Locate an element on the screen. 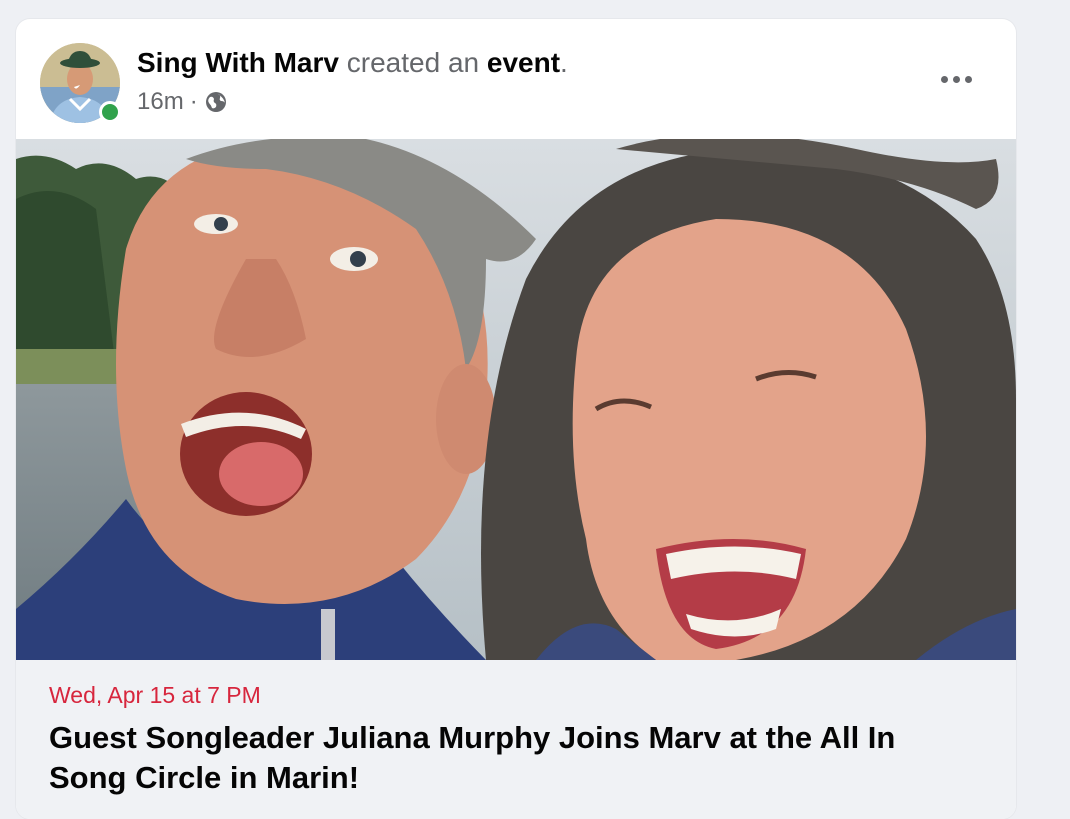  event-link: event is located at coordinates (523, 62).